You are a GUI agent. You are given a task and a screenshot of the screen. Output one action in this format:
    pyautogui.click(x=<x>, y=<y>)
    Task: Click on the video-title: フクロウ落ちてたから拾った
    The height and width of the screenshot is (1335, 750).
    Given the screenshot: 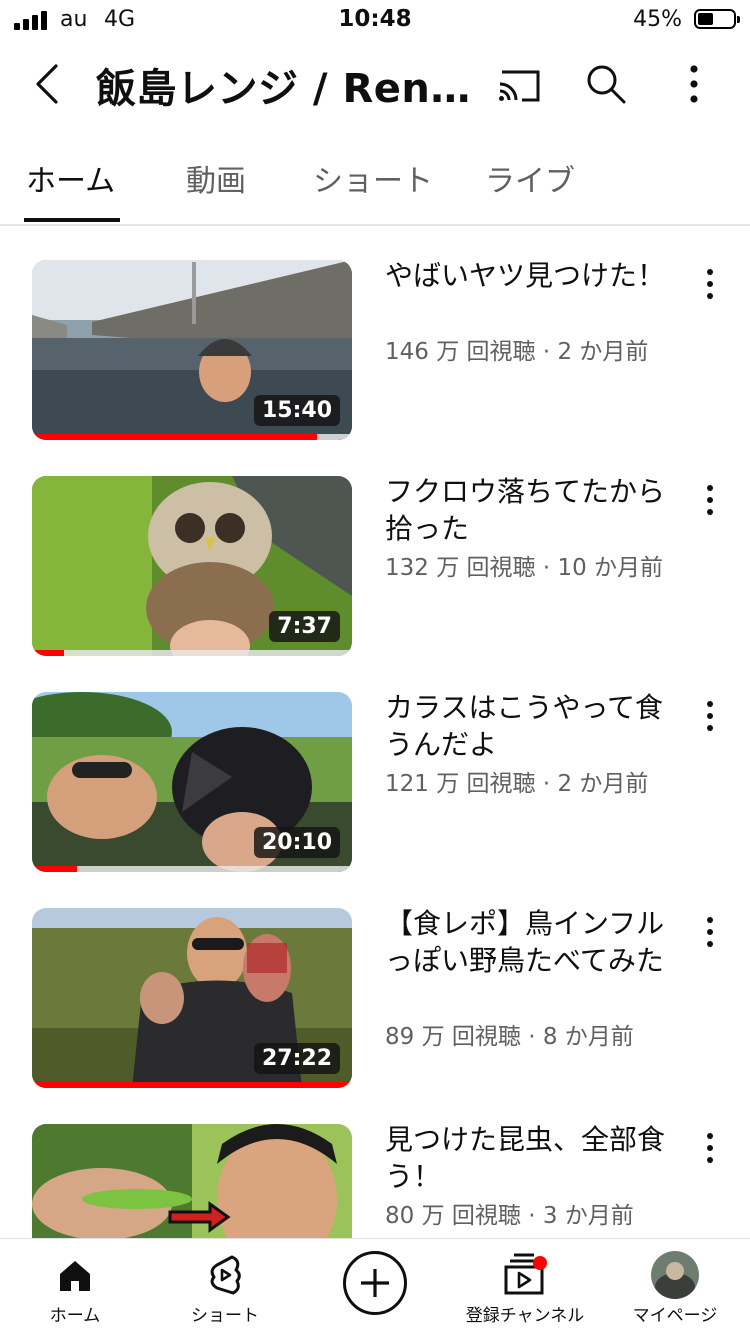 What is the action you would take?
    pyautogui.click(x=527, y=510)
    